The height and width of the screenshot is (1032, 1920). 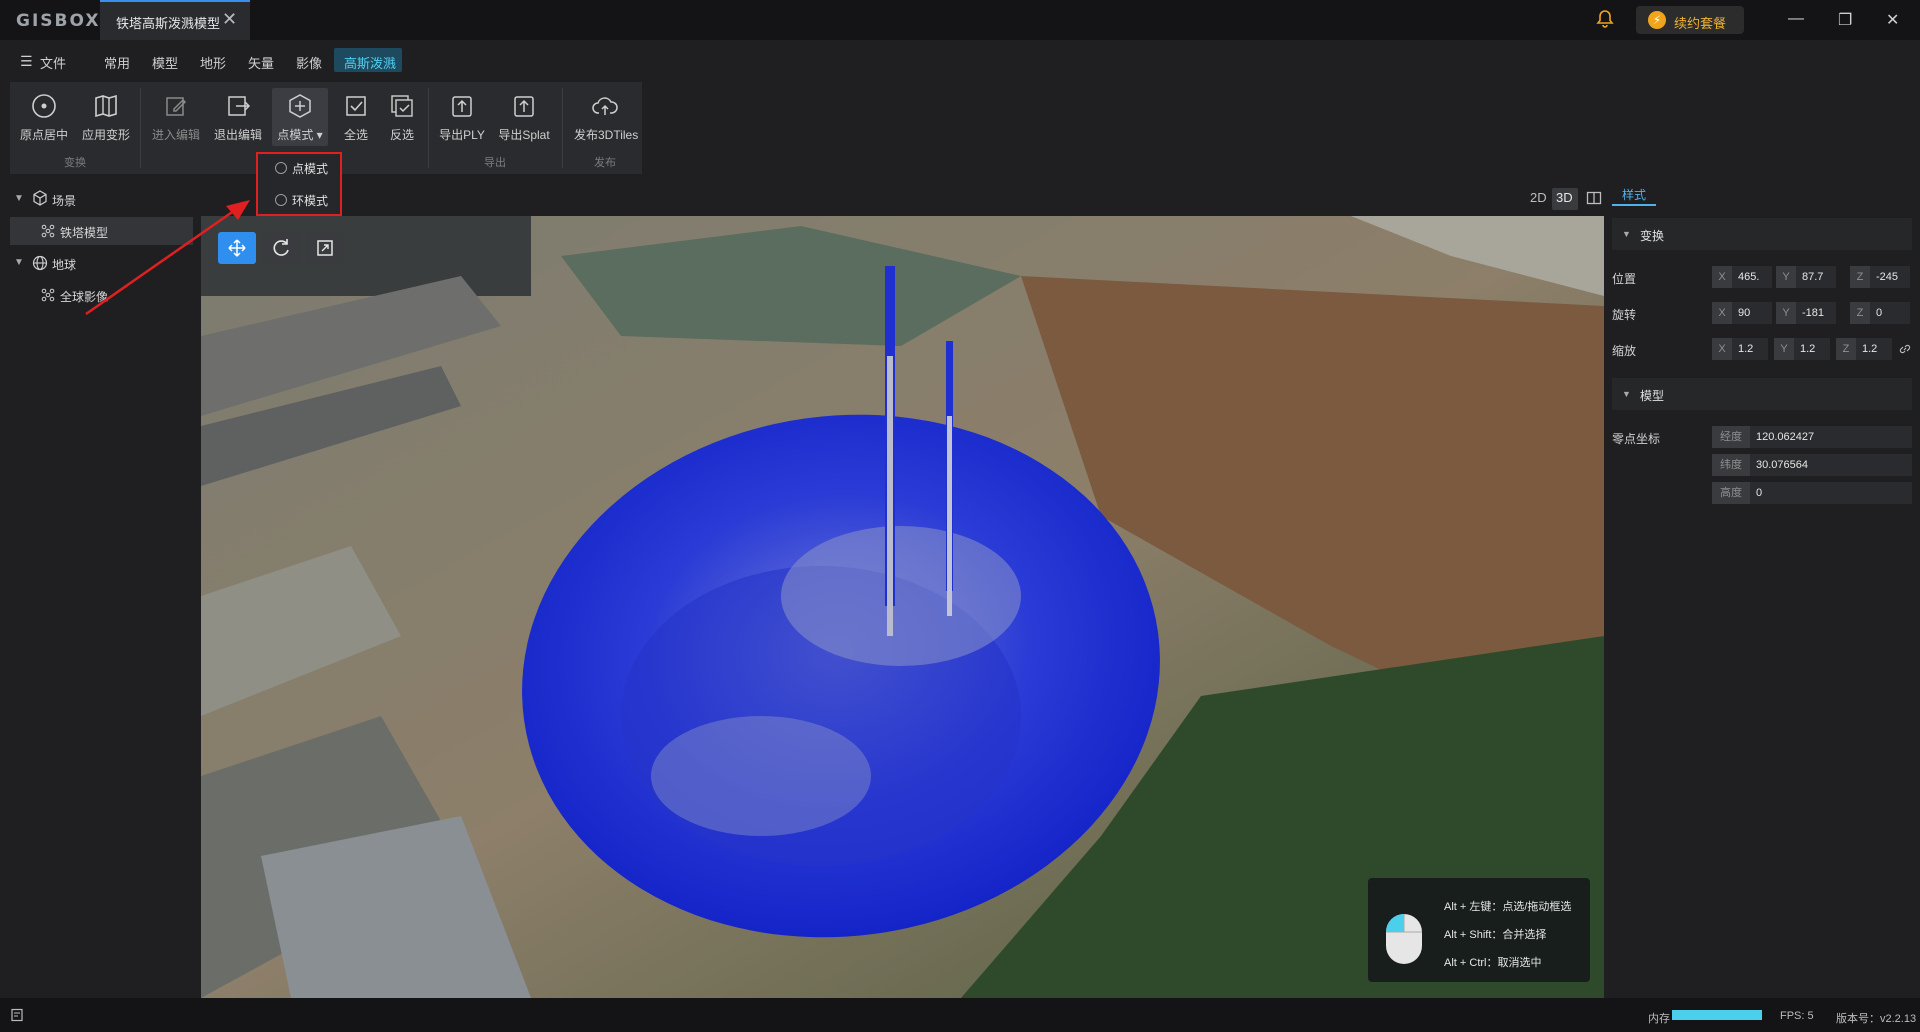 What do you see at coordinates (58, 21) in the screenshot?
I see `app-logo: GISBOX` at bounding box center [58, 21].